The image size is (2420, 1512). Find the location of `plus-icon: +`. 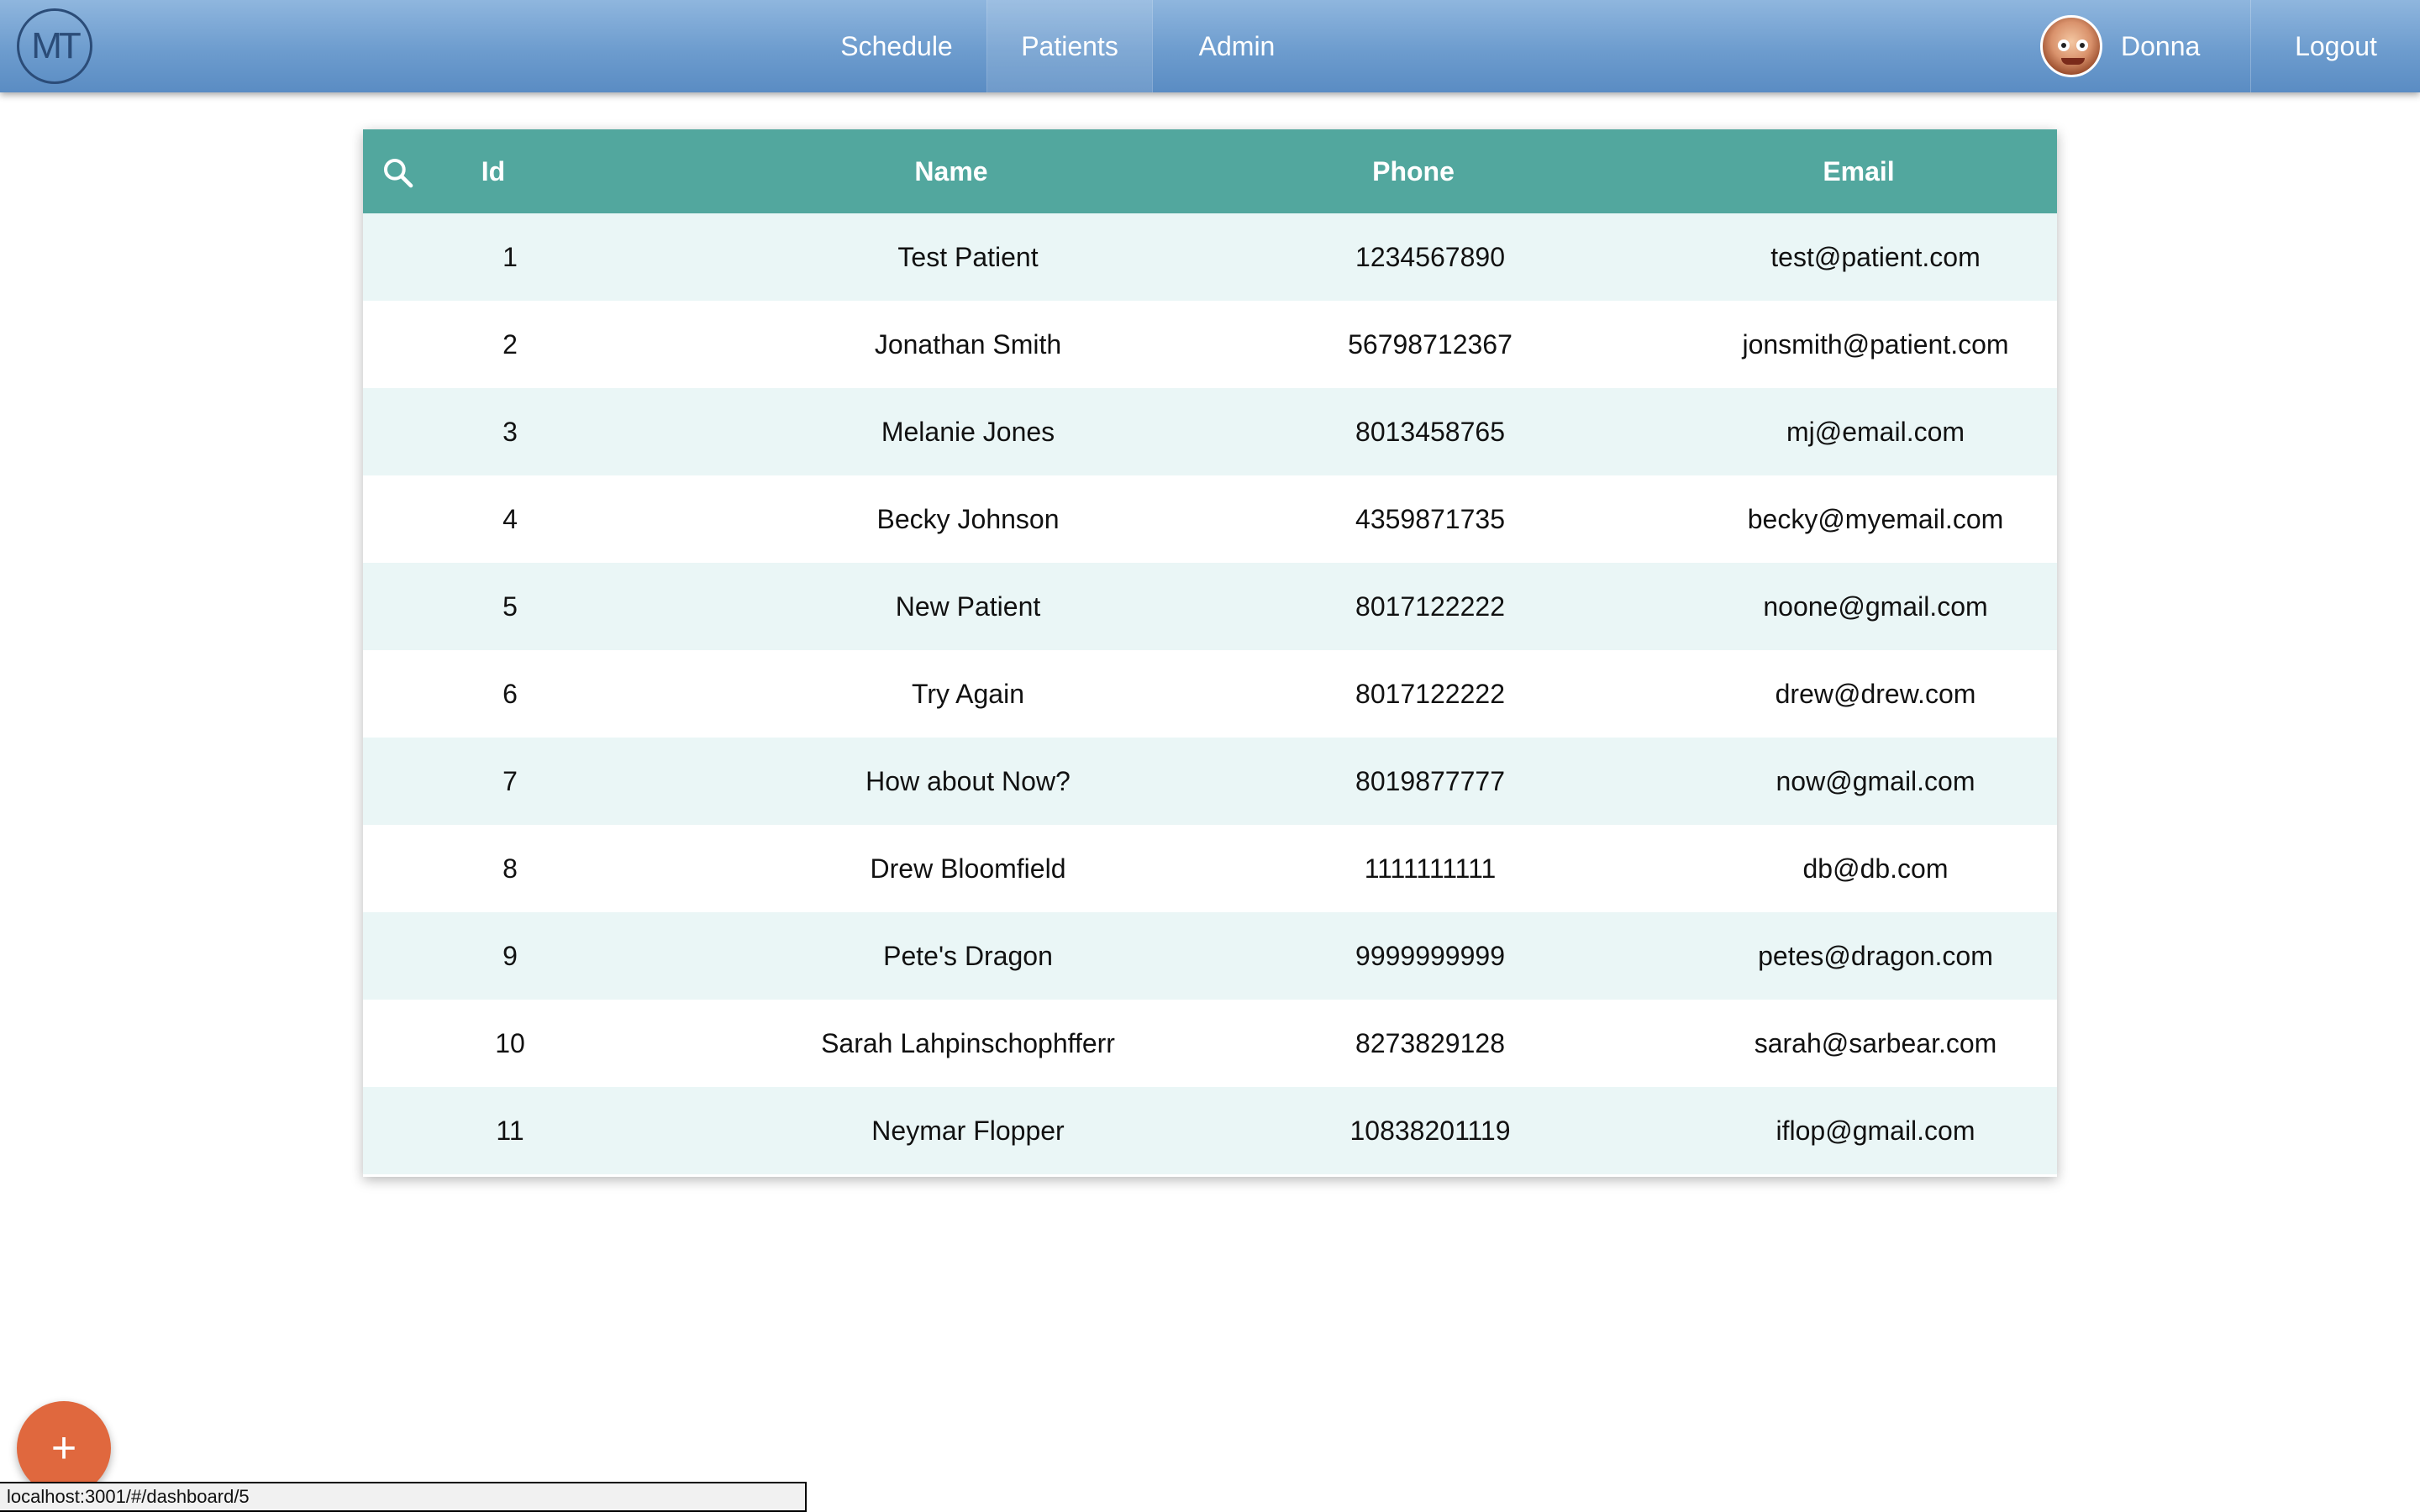

plus-icon: + is located at coordinates (64, 1448).